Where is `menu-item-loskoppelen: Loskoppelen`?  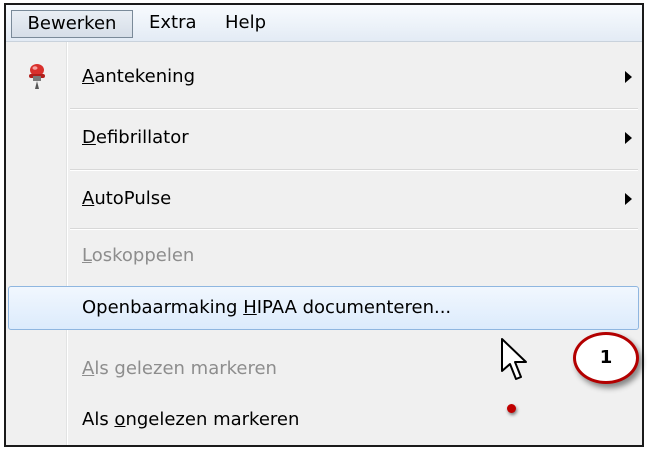 menu-item-loskoppelen: Loskoppelen is located at coordinates (324, 256).